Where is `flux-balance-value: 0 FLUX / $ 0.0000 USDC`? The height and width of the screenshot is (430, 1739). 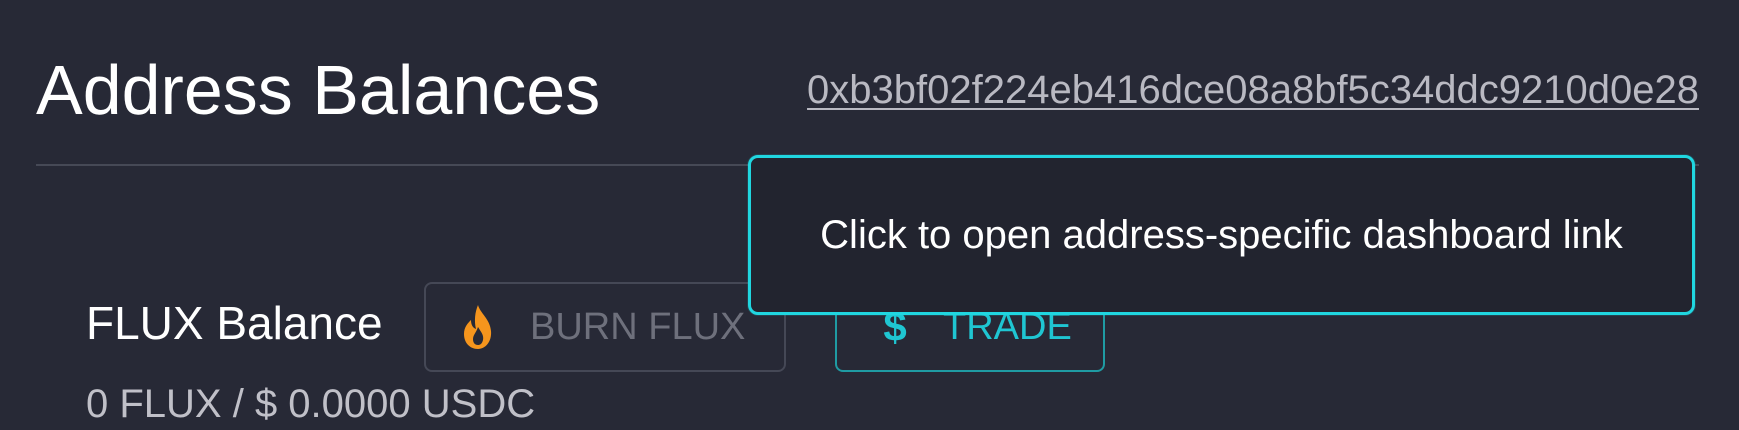 flux-balance-value: 0 FLUX / $ 0.0000 USDC is located at coordinates (311, 404).